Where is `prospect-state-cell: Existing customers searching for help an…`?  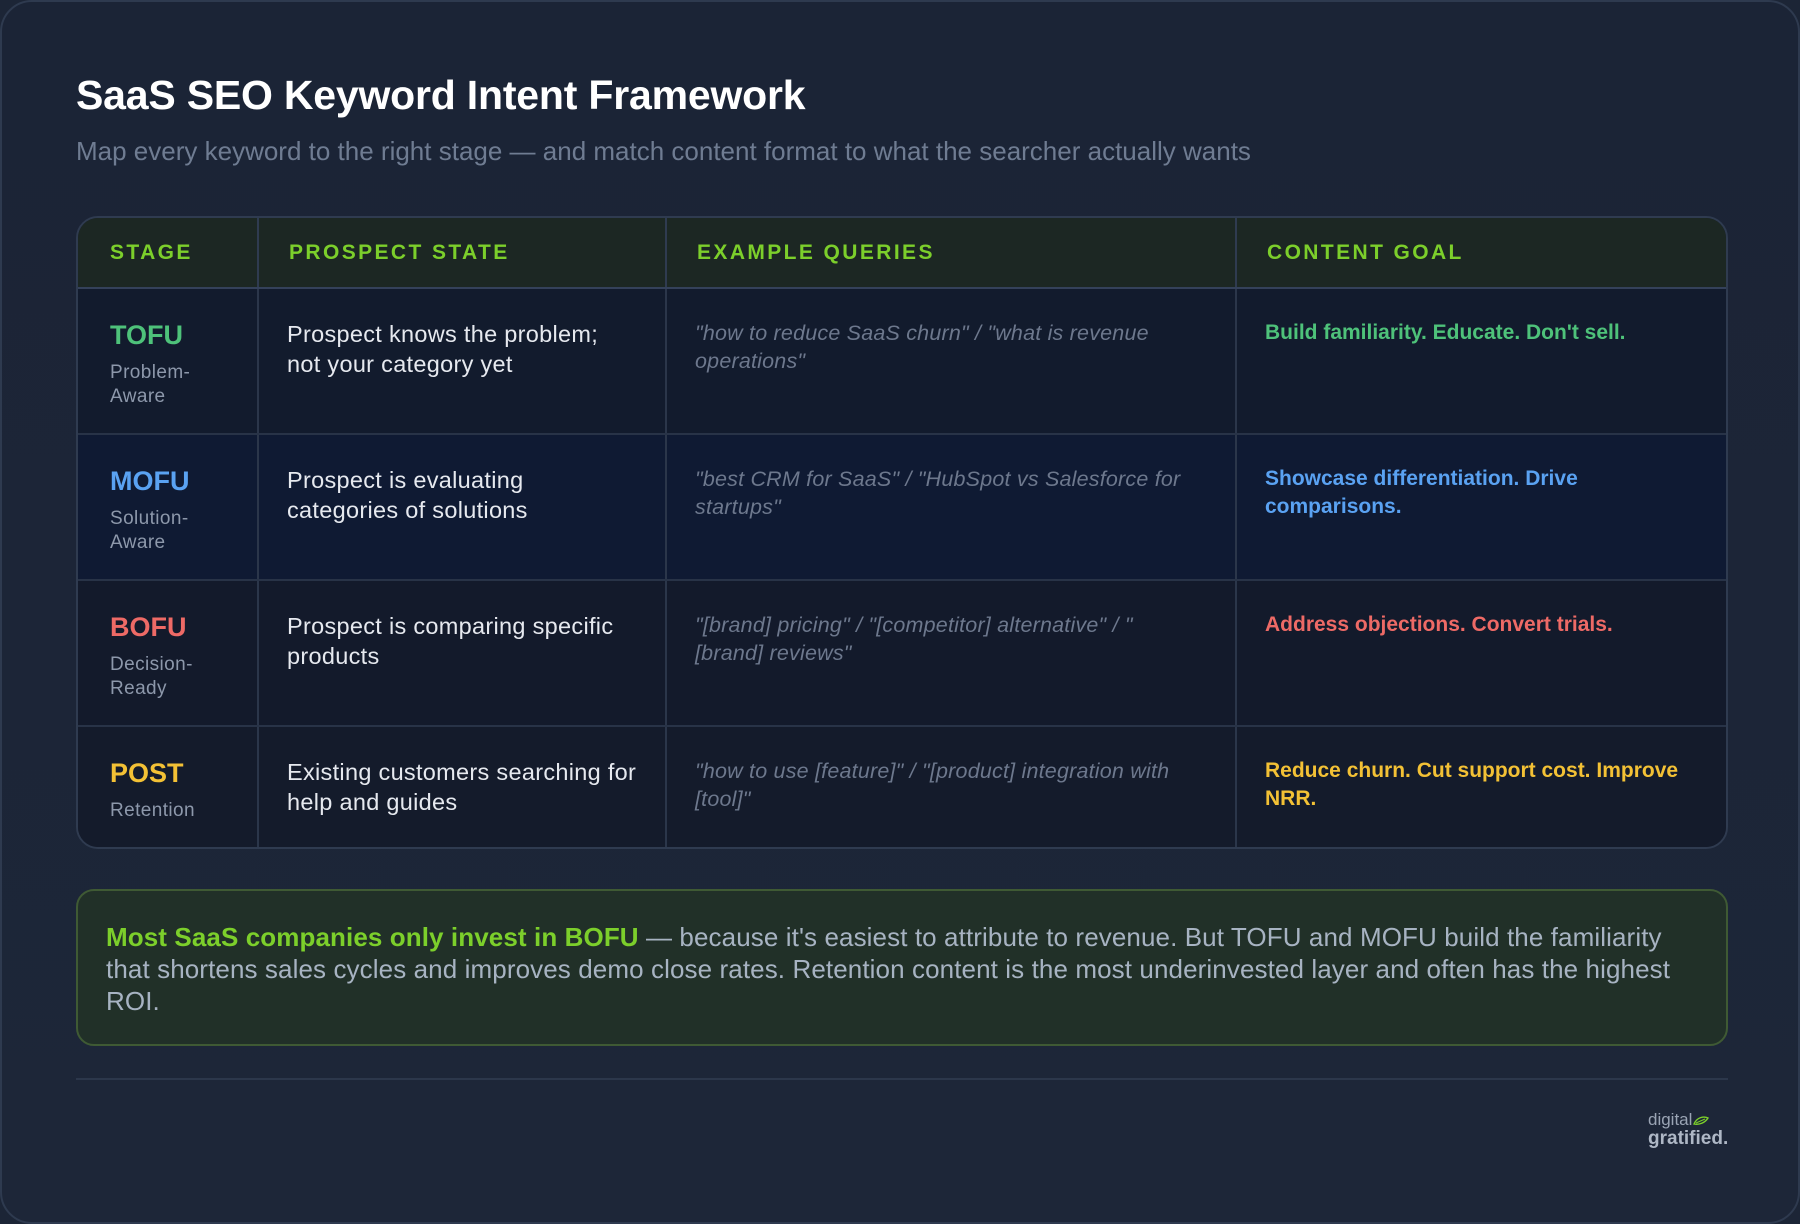
prospect-state-cell: Existing customers searching for help an… is located at coordinates (462, 786).